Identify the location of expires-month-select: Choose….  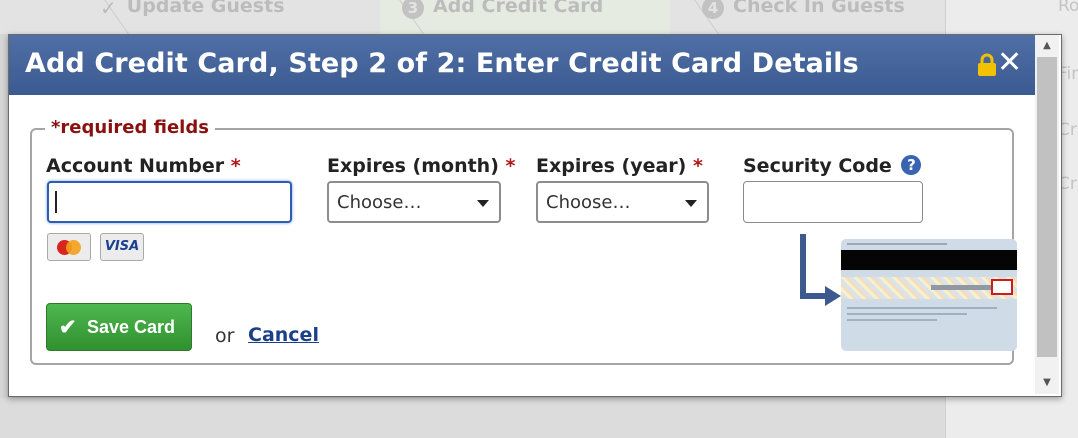
(414, 202).